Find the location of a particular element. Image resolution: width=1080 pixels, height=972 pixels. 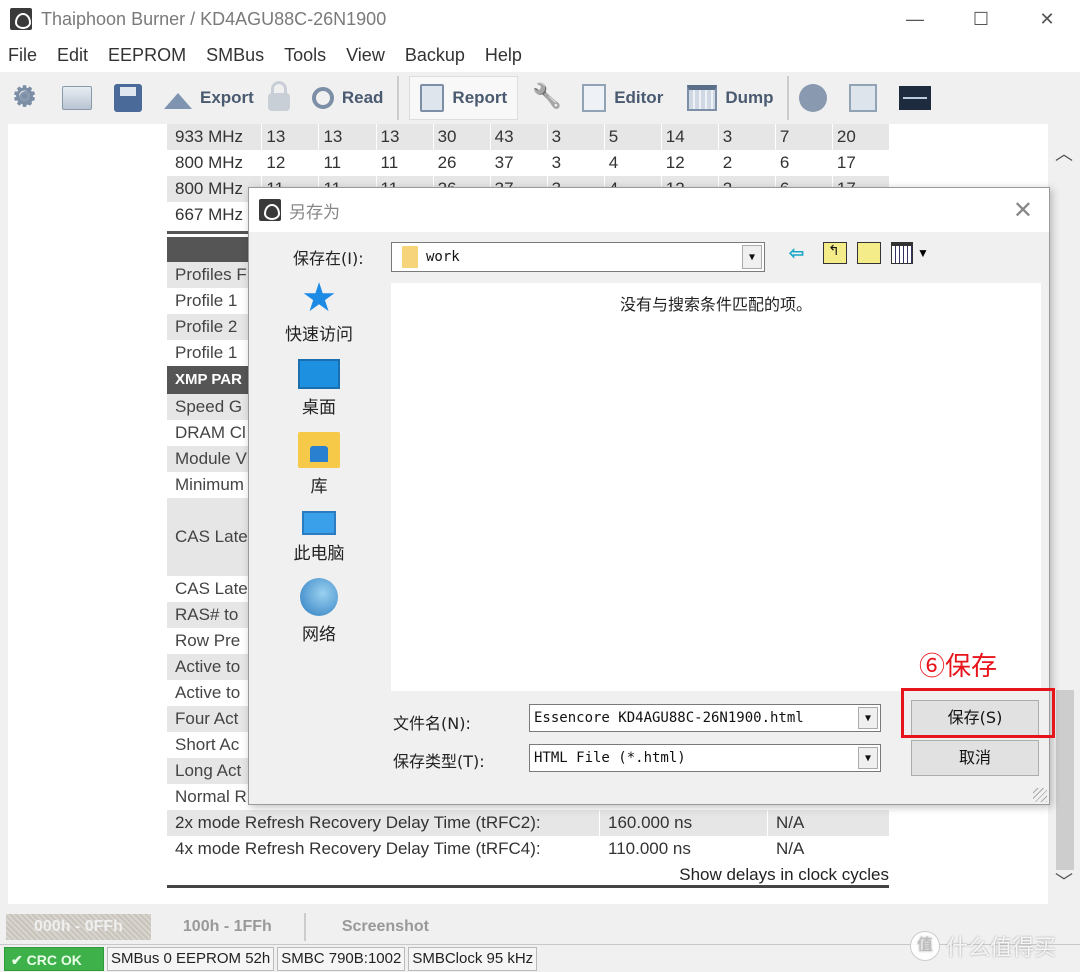

read-button: Read is located at coordinates (347, 98).